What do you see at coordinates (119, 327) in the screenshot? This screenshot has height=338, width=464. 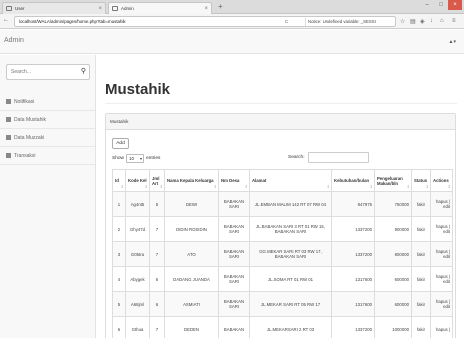 I see `table-cell-id: 6` at bounding box center [119, 327].